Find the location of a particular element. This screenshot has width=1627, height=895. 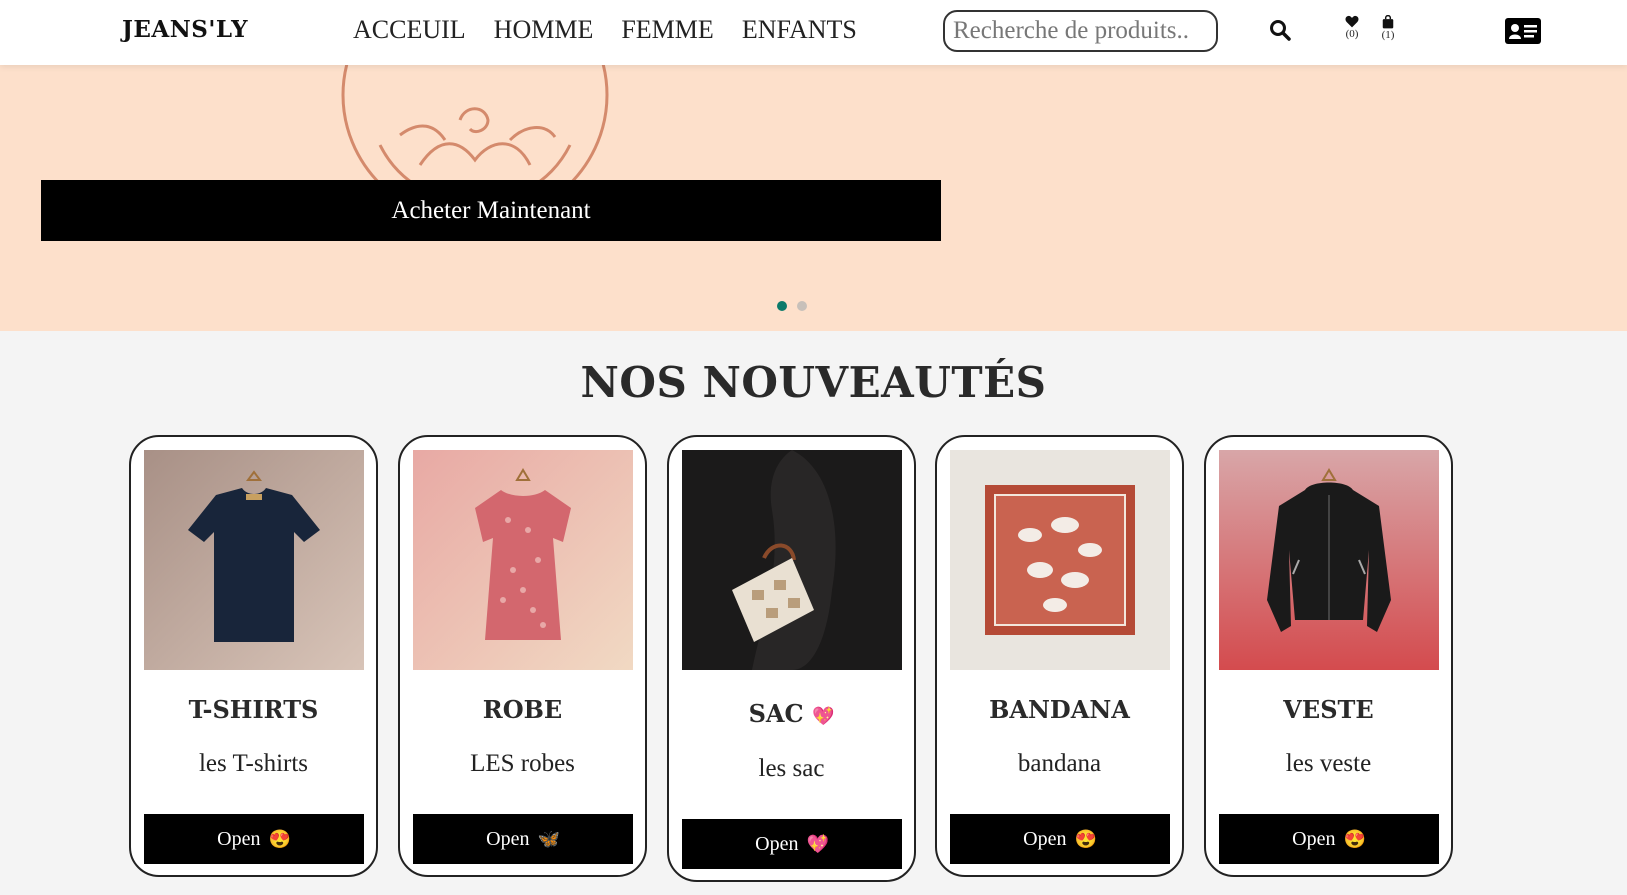

product-card-veste: VESTE les veste Open 😍 is located at coordinates (1328, 656).